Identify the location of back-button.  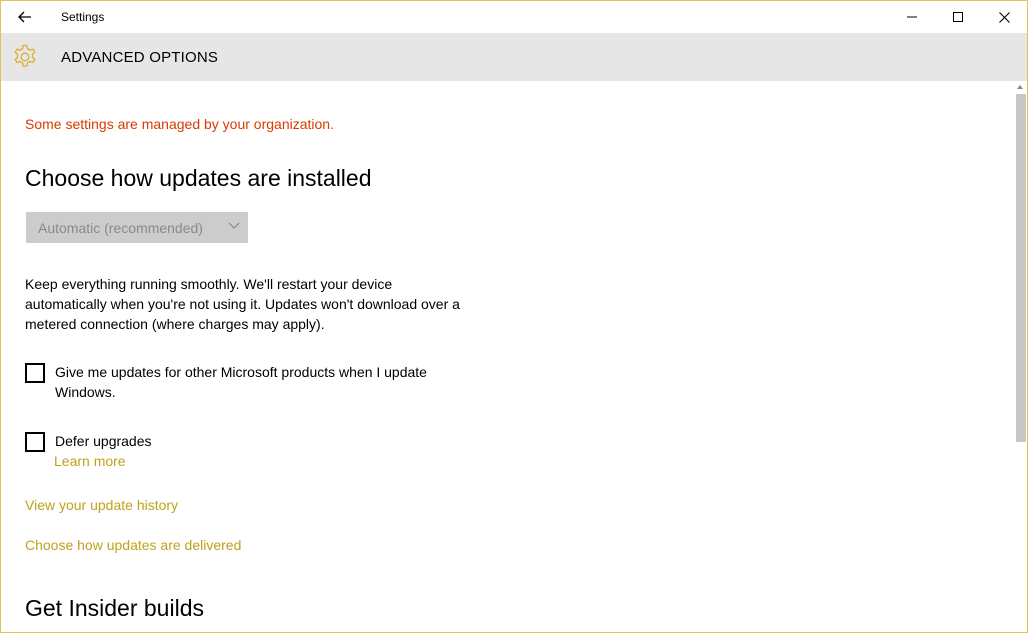
(25, 17).